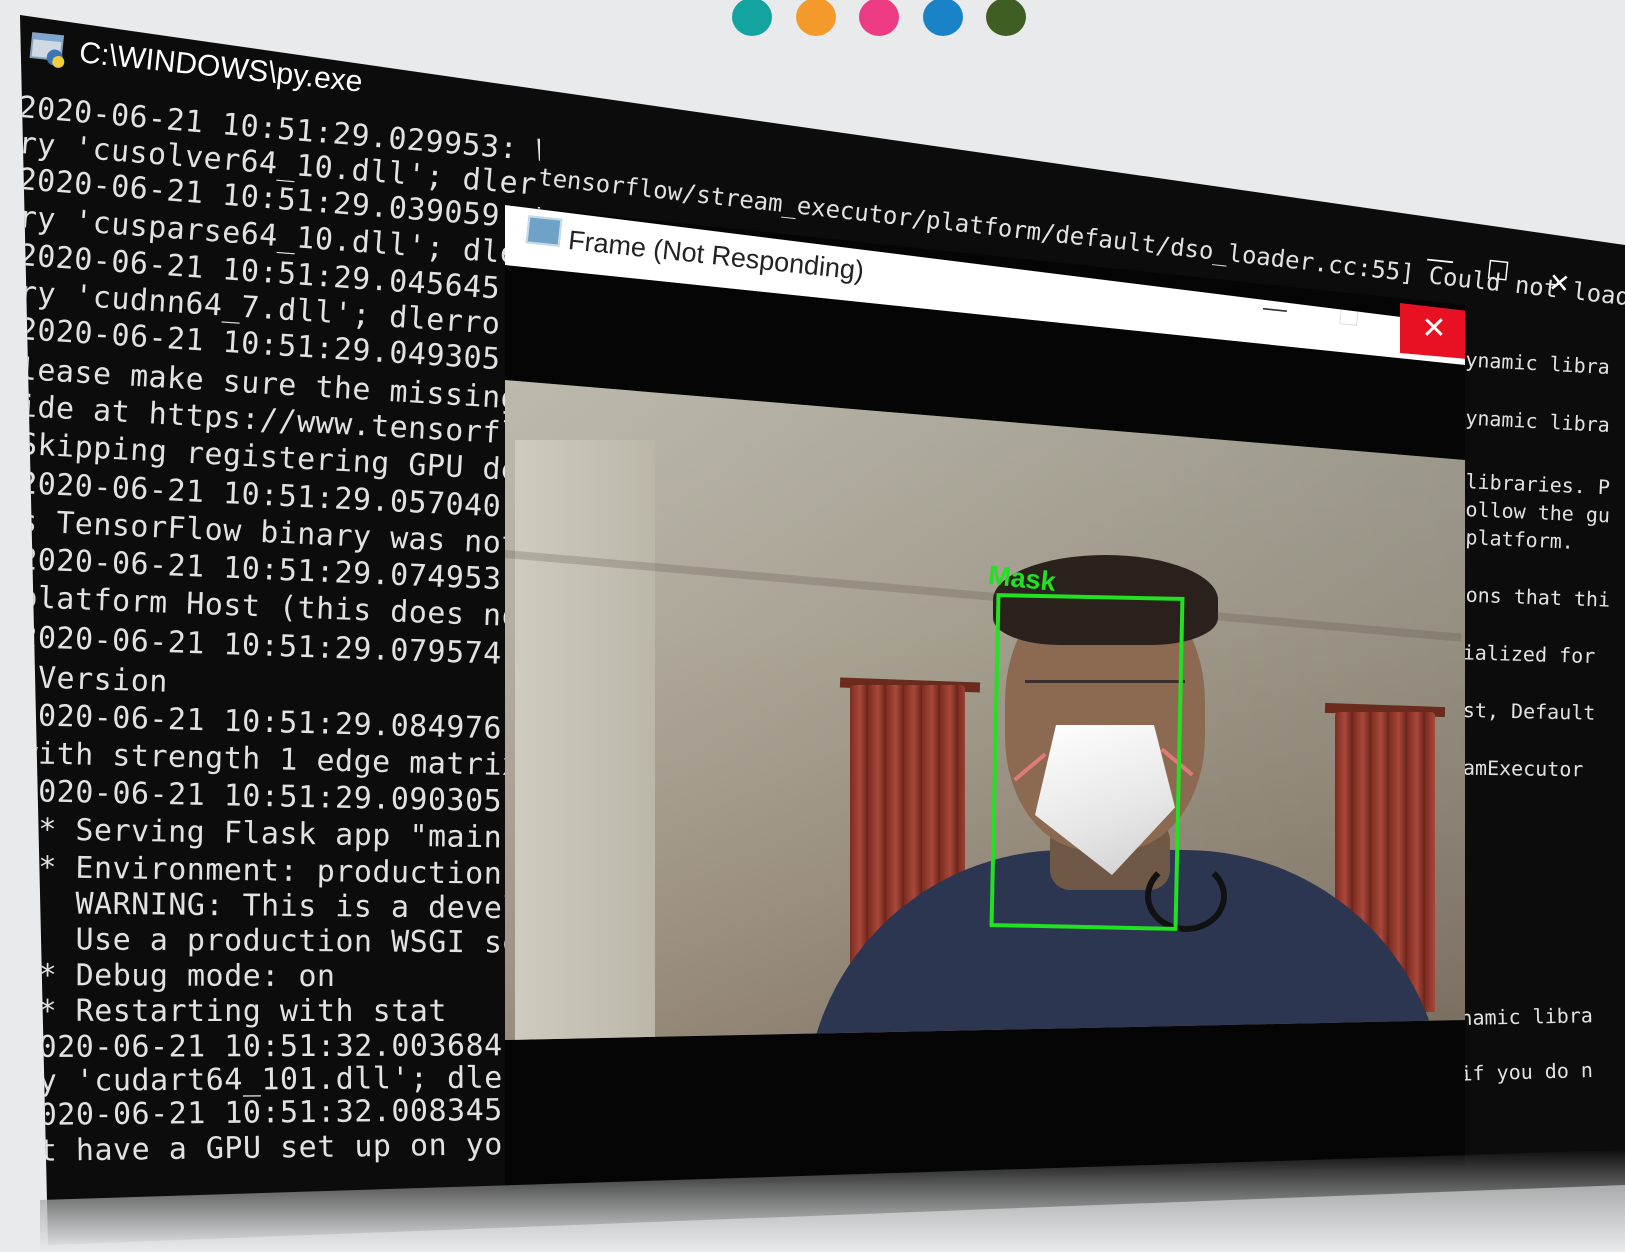 The image size is (1625, 1252). I want to click on window-icon, so click(544, 231).